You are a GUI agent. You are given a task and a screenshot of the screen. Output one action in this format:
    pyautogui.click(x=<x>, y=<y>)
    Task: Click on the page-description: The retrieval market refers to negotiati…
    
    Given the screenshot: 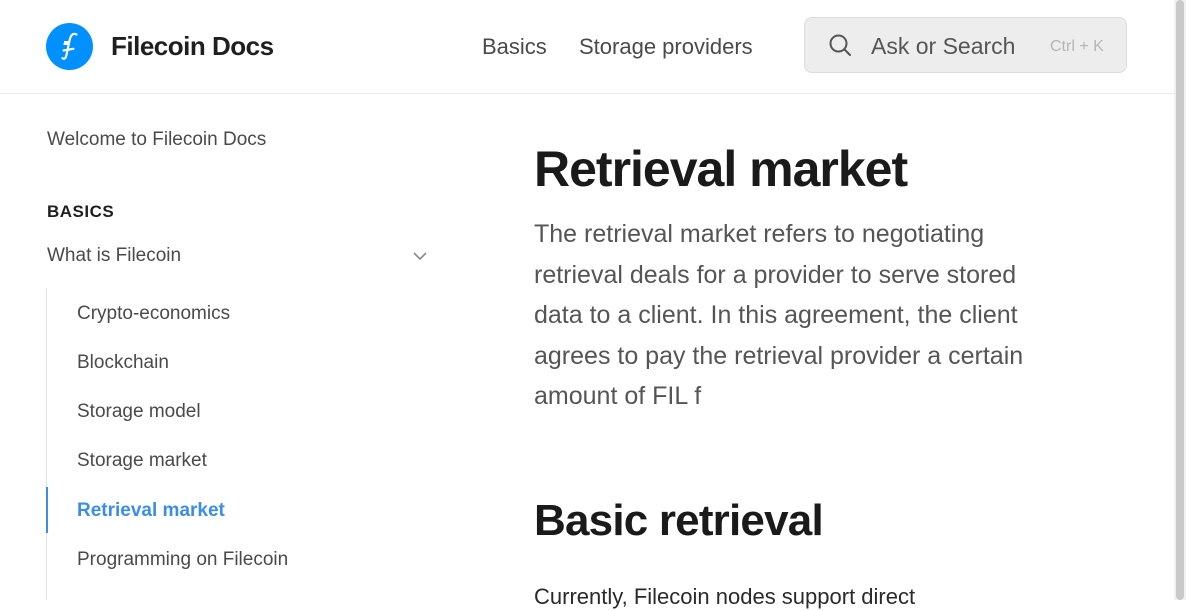 What is the action you would take?
    pyautogui.click(x=779, y=315)
    